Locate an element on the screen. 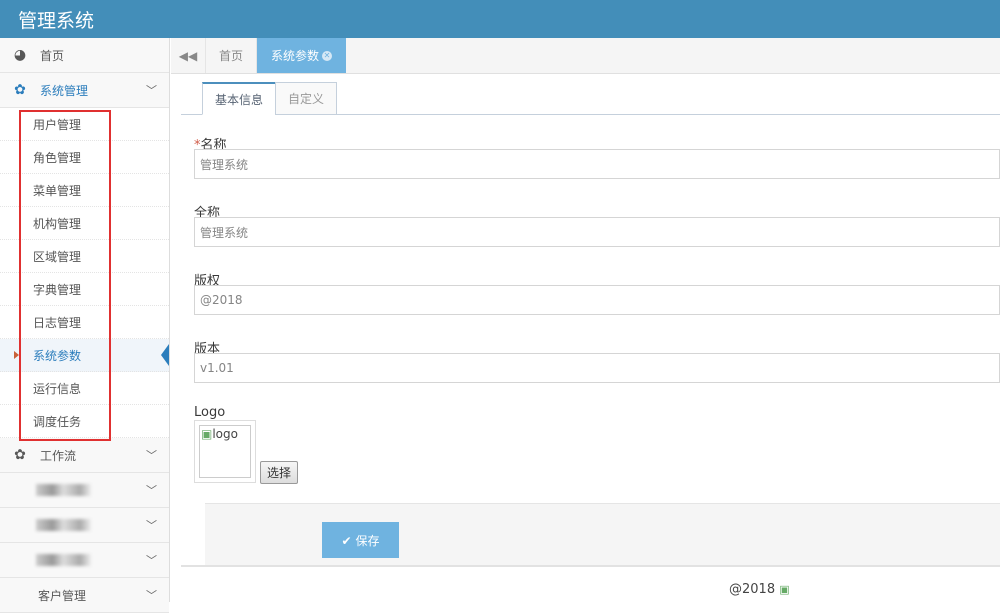 The image size is (1000, 613). tab-label: 系统参数 is located at coordinates (295, 56).